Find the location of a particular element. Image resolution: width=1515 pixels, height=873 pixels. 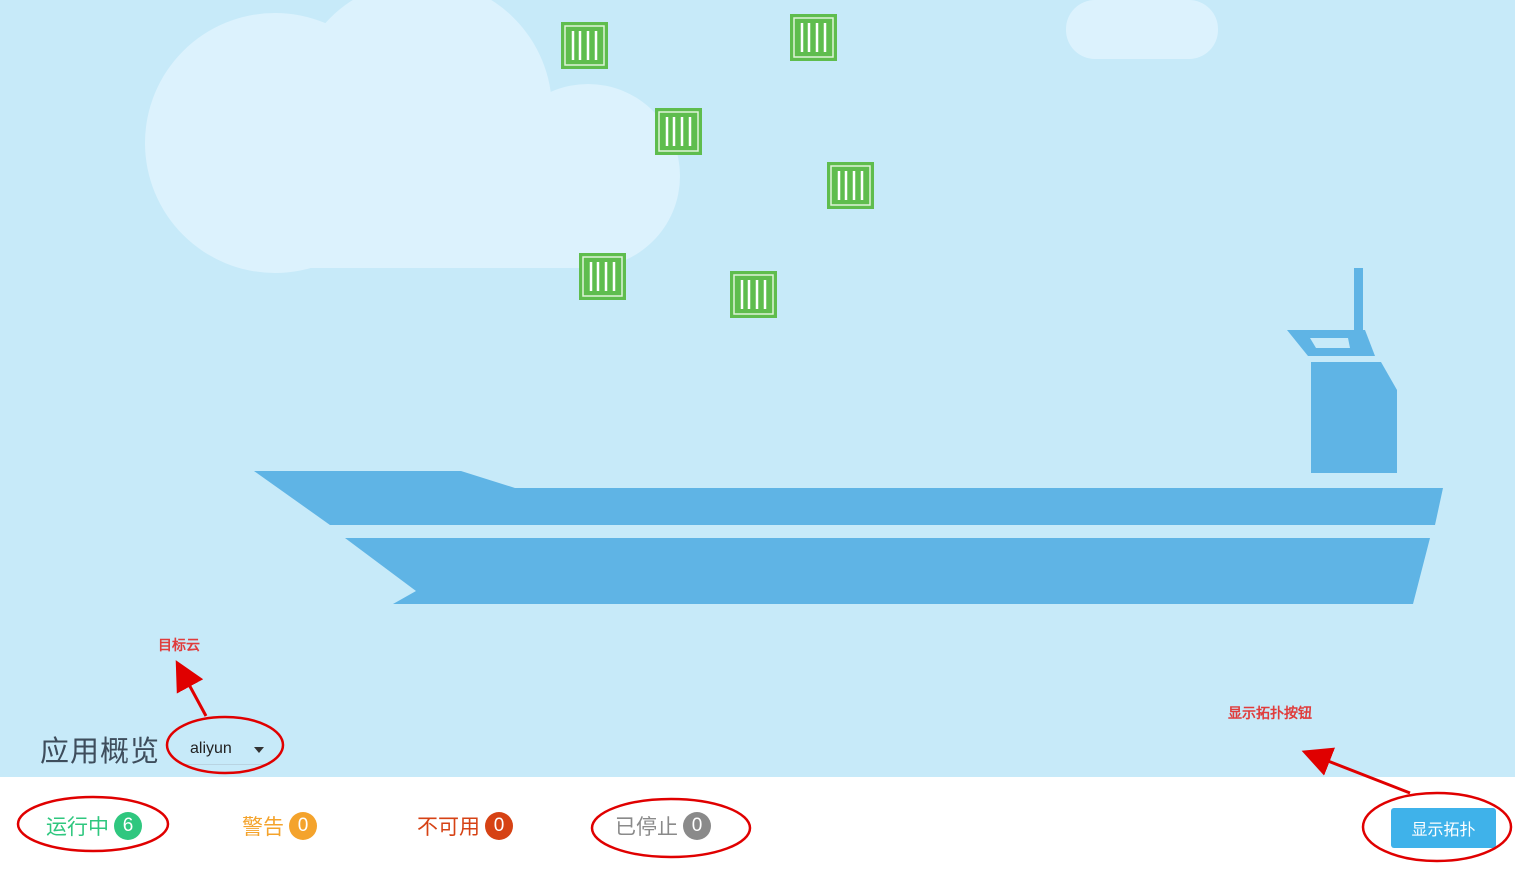

status-stopped-label: 已停止 is located at coordinates (646, 827).